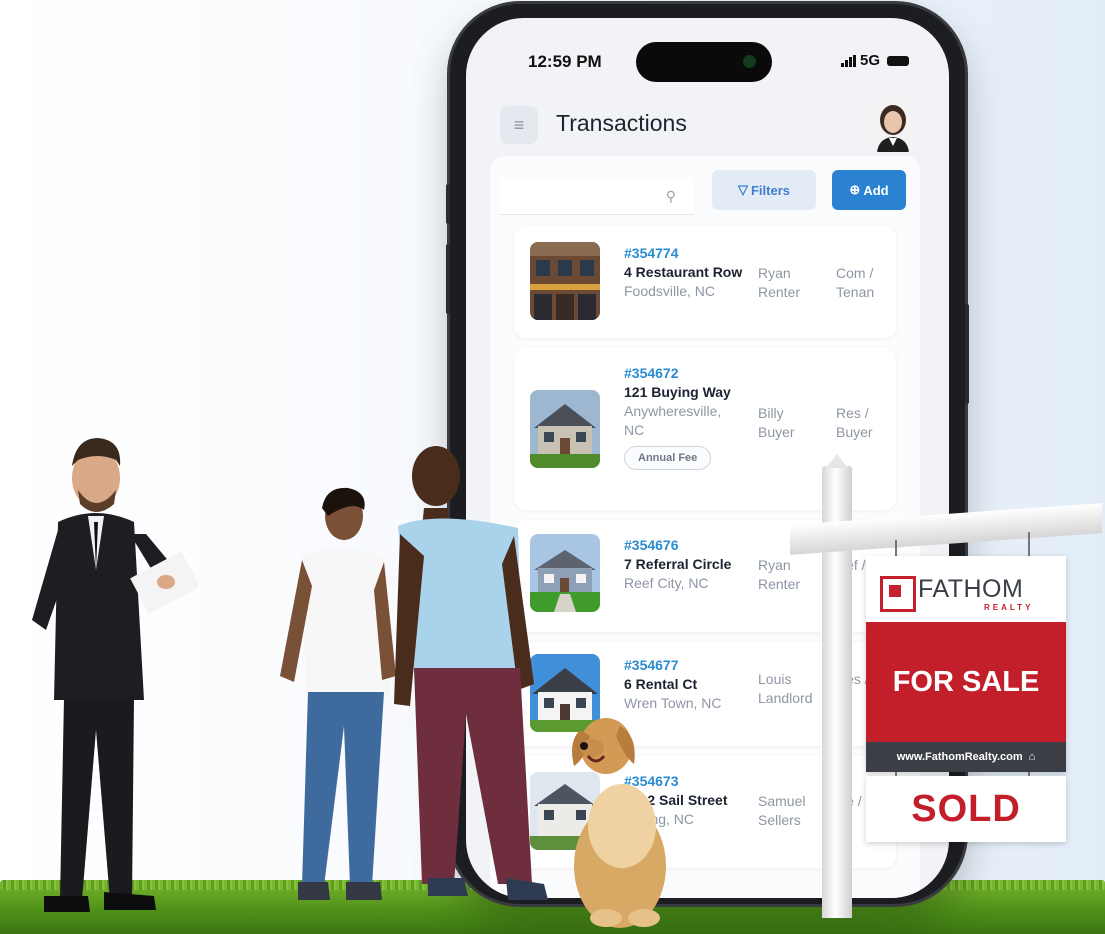 The image size is (1105, 934). I want to click on user-avatar, so click(893, 126).